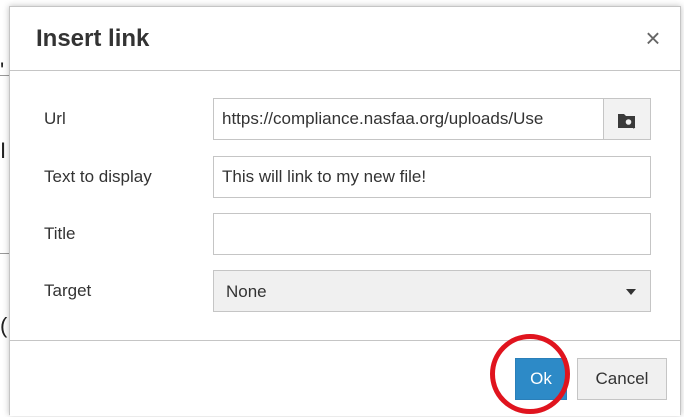 The image size is (684, 417). Describe the element at coordinates (432, 291) in the screenshot. I see `target-select: None` at that location.